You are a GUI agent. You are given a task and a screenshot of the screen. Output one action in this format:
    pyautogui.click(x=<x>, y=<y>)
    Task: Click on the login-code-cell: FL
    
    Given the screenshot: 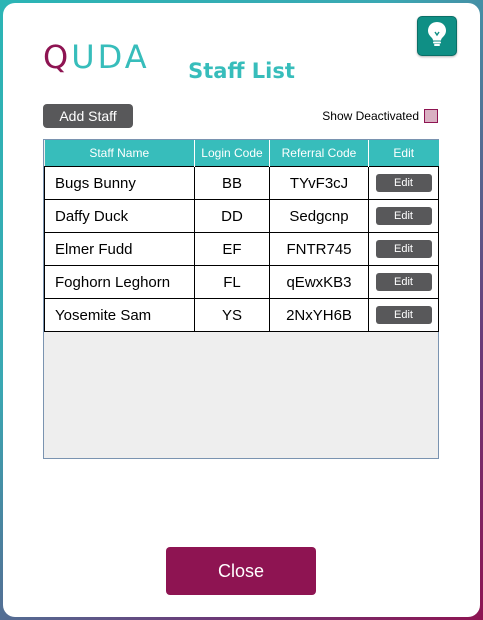 What is the action you would take?
    pyautogui.click(x=232, y=282)
    